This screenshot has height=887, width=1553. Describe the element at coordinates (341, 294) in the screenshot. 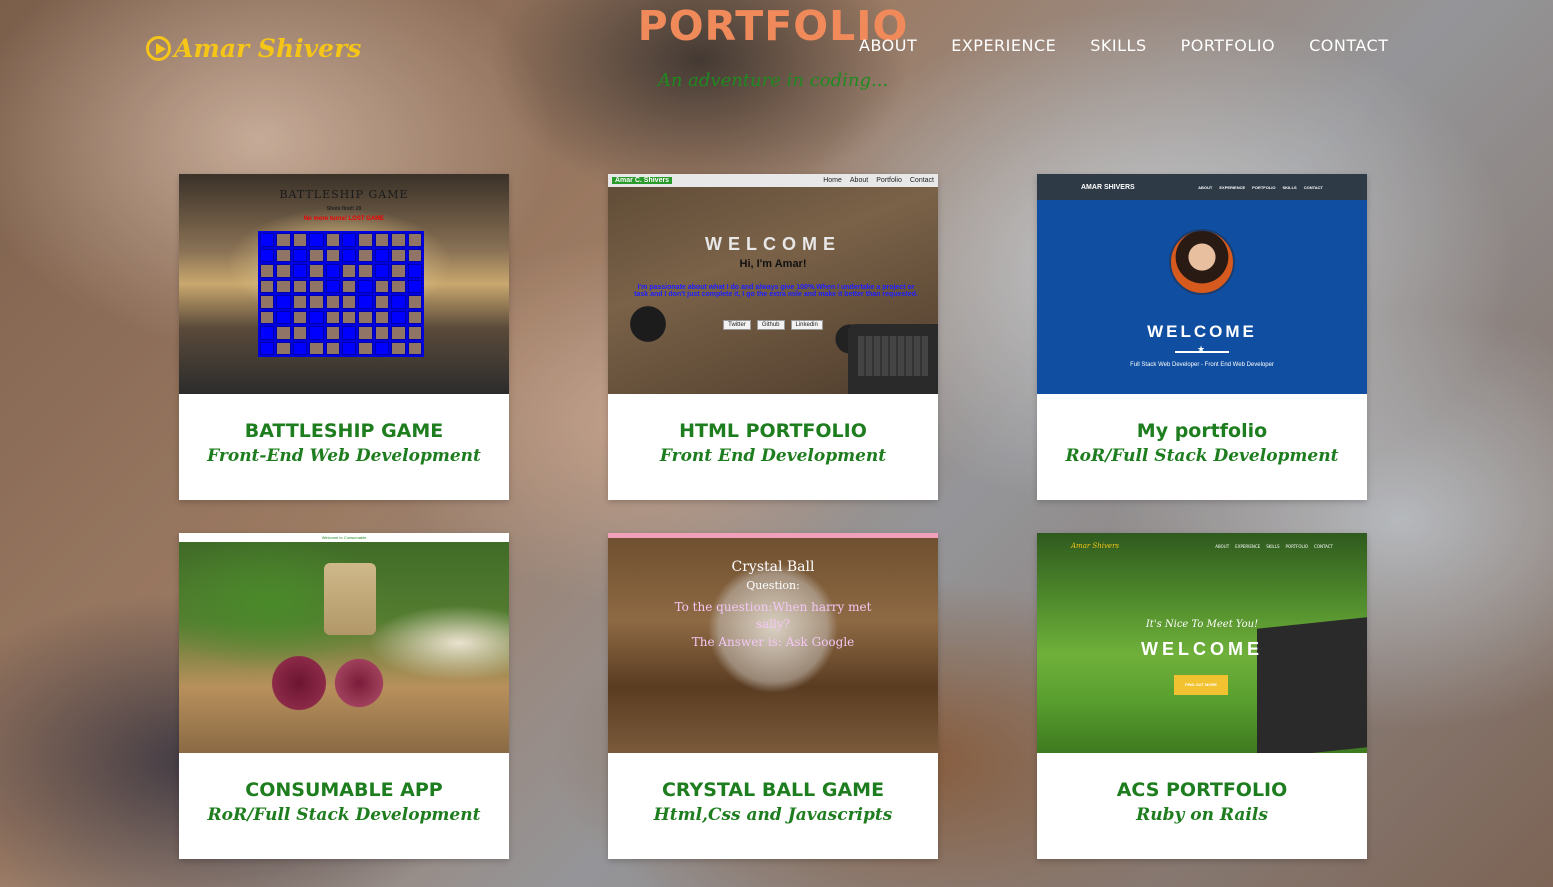

I see `battleship-grid` at that location.